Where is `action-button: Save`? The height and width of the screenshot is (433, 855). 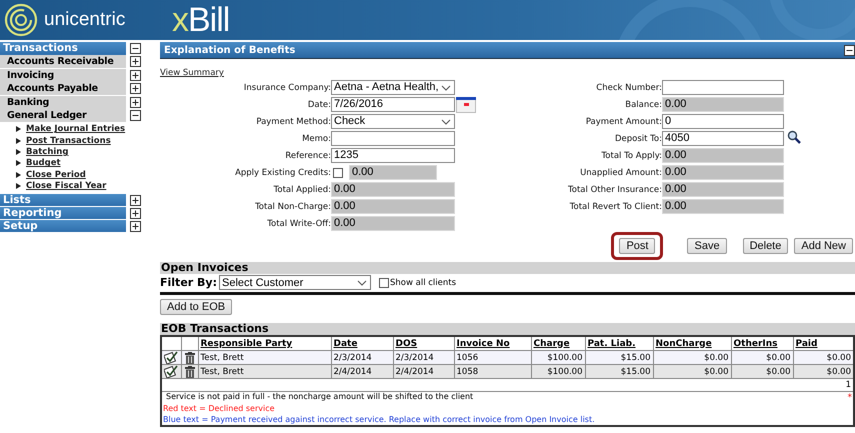
action-button: Save is located at coordinates (707, 246).